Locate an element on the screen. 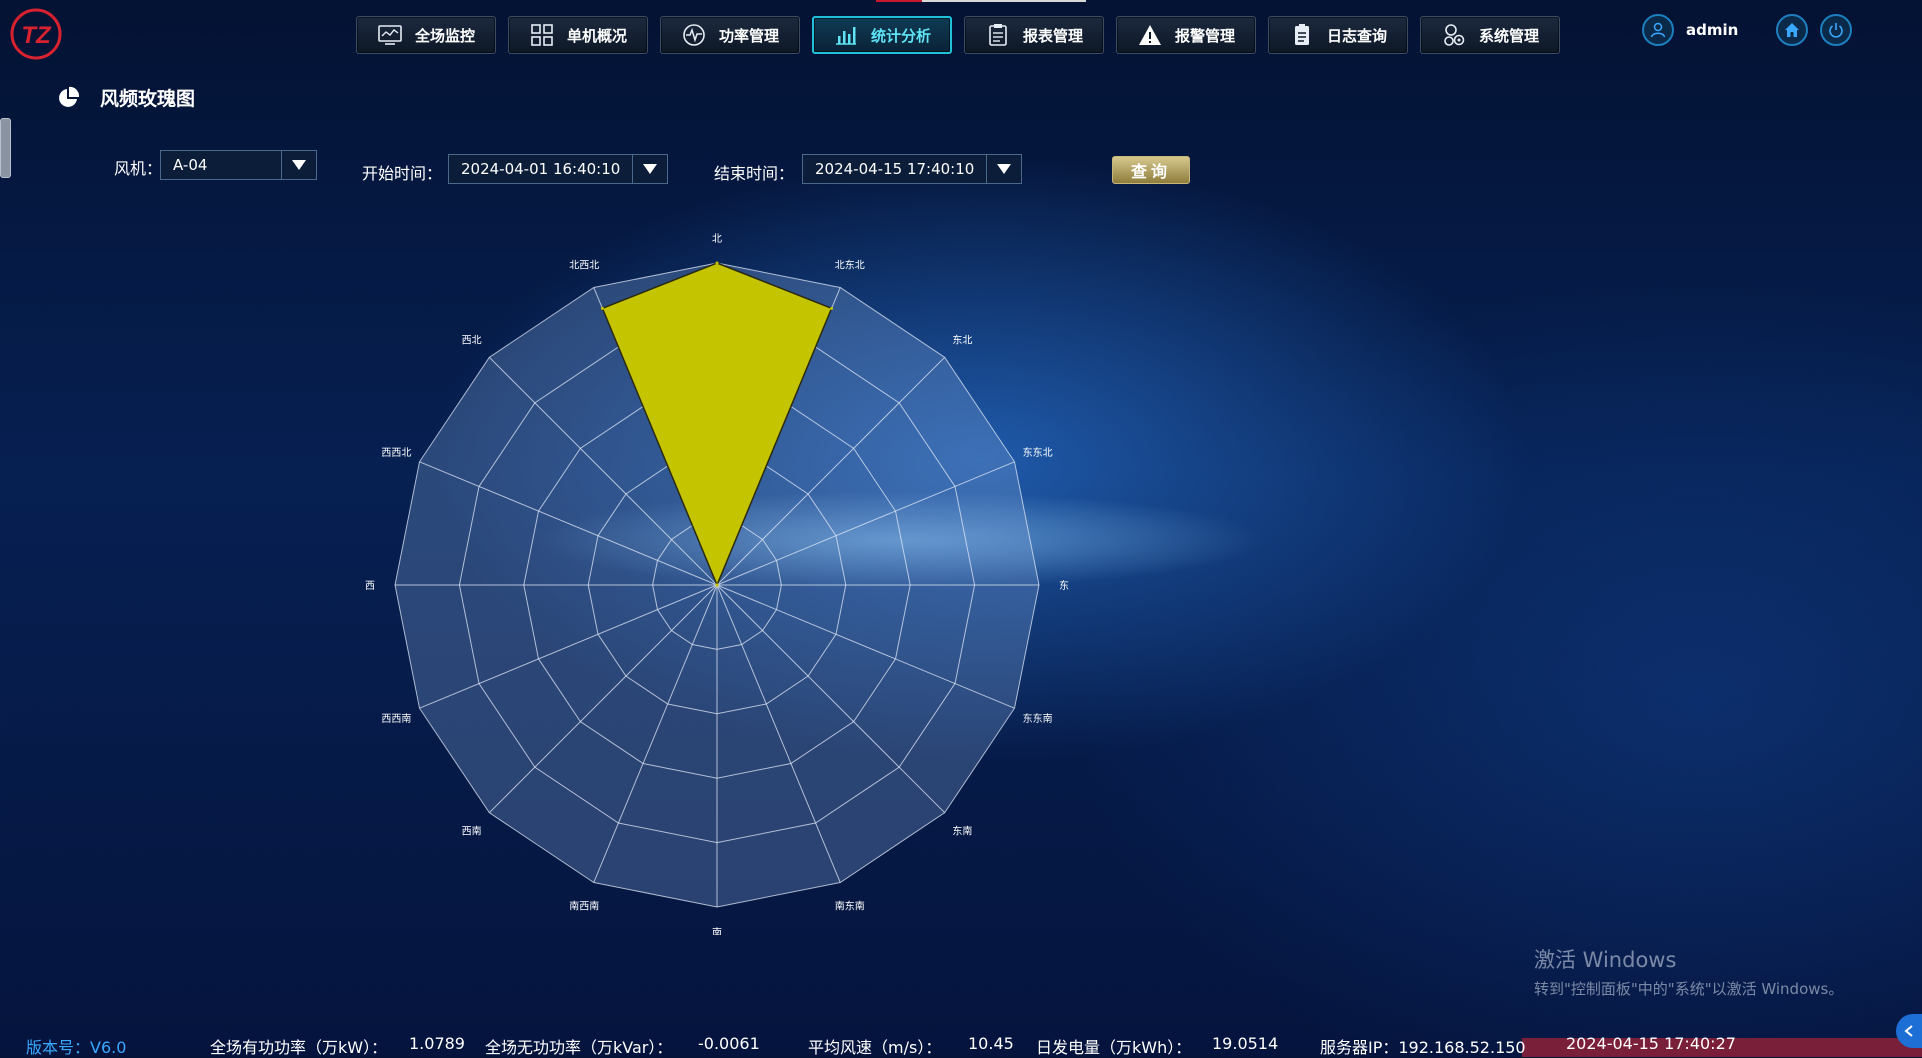 This screenshot has width=1922, height=1058. datetime: 2024-04-15 17:40:27 is located at coordinates (1651, 1043).